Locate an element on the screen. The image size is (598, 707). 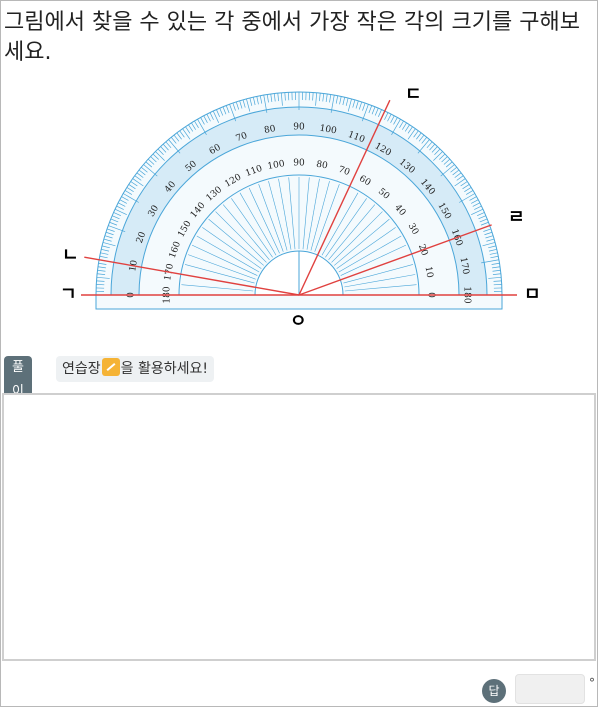
label-giyeok: ㄱ is located at coordinates (68, 294).